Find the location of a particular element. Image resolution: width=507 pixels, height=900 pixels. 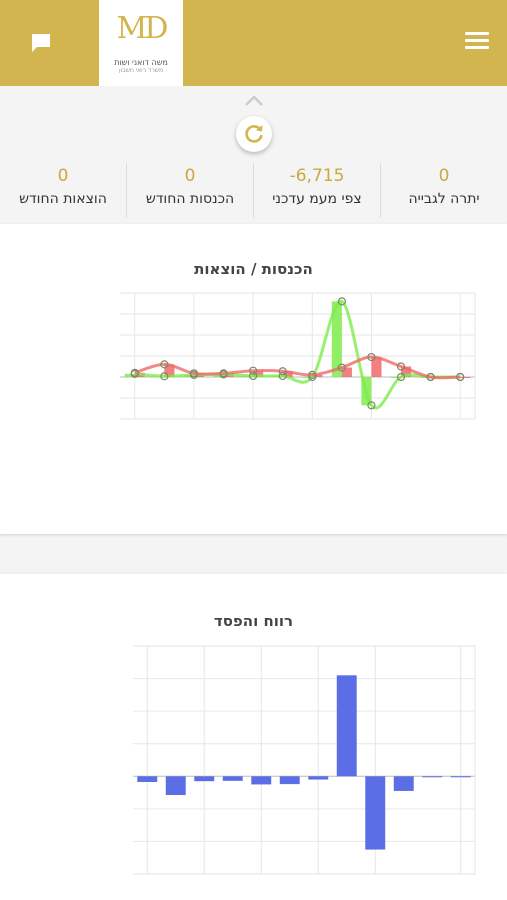

menu-button is located at coordinates (477, 42).